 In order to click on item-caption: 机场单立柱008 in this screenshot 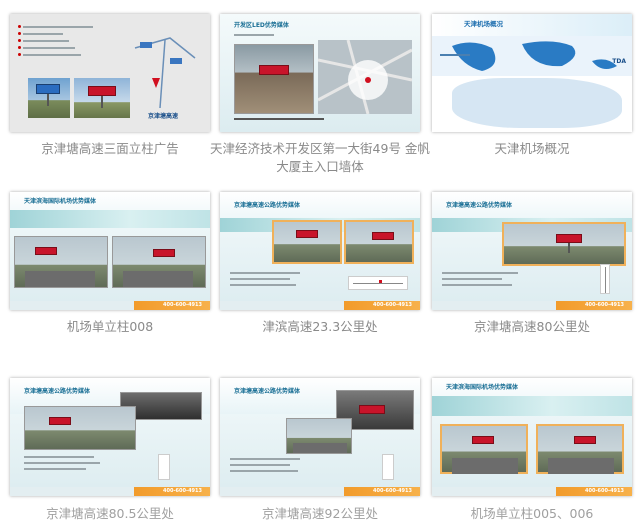, I will do `click(110, 327)`.